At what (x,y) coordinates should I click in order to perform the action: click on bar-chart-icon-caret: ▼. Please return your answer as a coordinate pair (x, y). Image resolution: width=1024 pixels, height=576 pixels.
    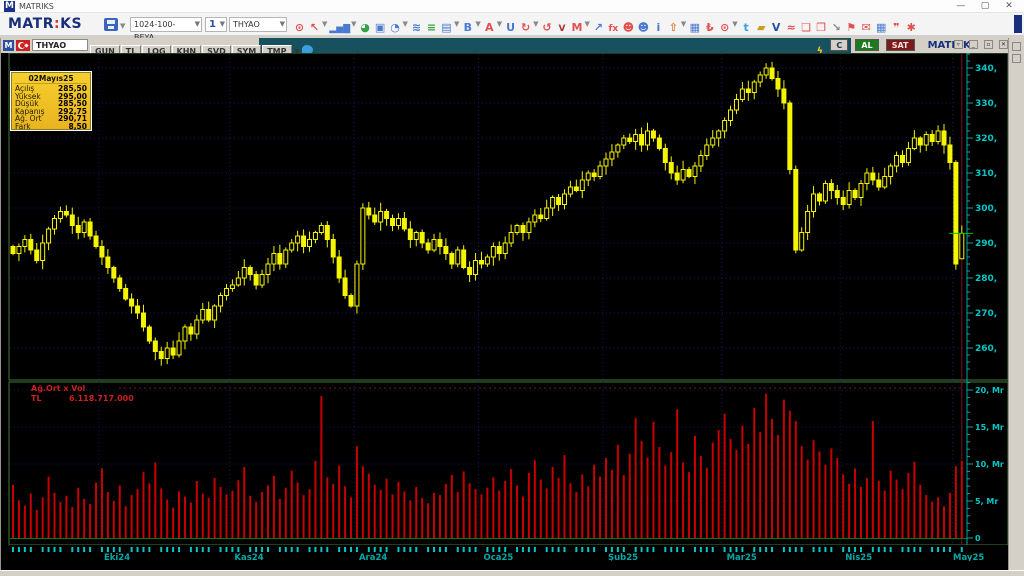
    Looking at the image, I should click on (353, 24).